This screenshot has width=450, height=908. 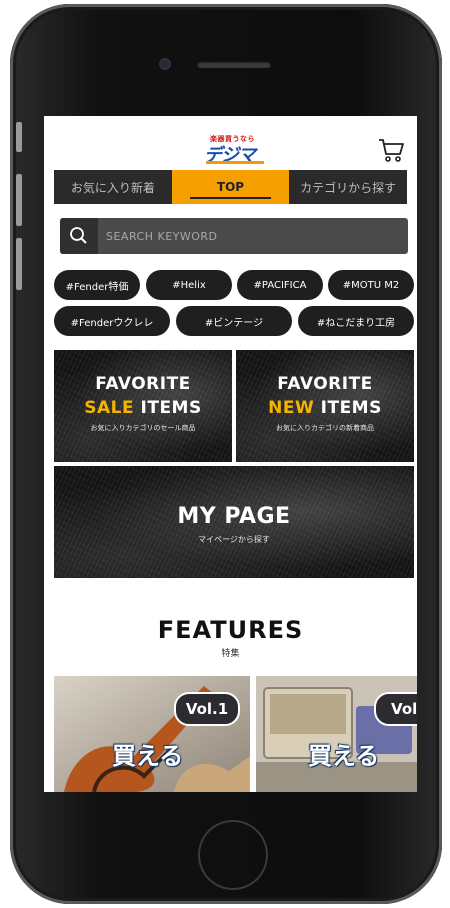 I want to click on cart-icon, so click(x=391, y=150).